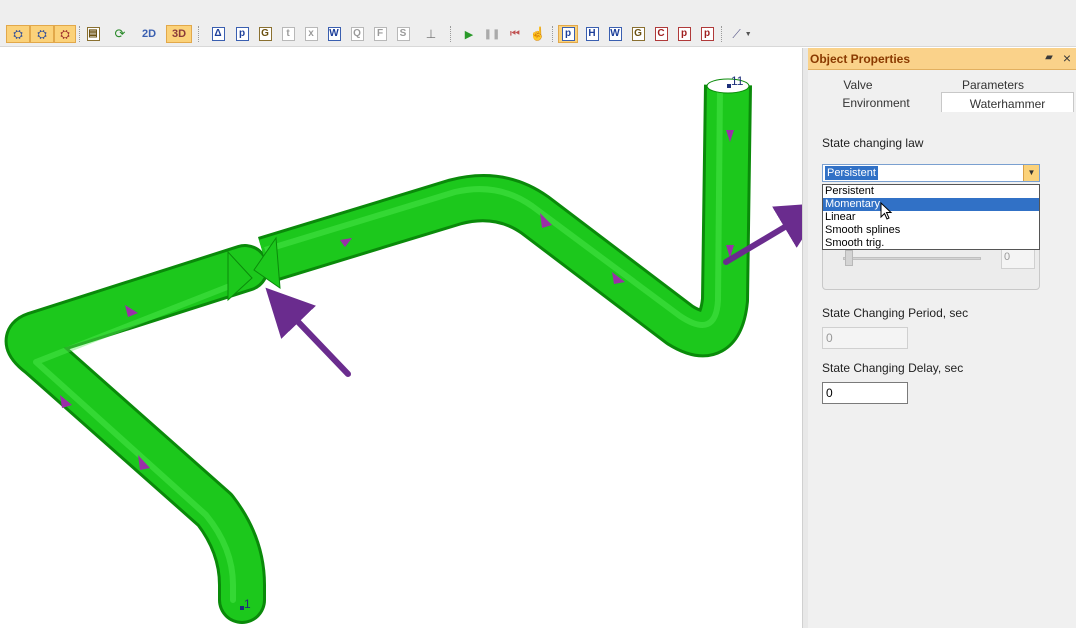  What do you see at coordinates (893, 368) in the screenshot?
I see `delay-label: State Changing Delay, sec` at bounding box center [893, 368].